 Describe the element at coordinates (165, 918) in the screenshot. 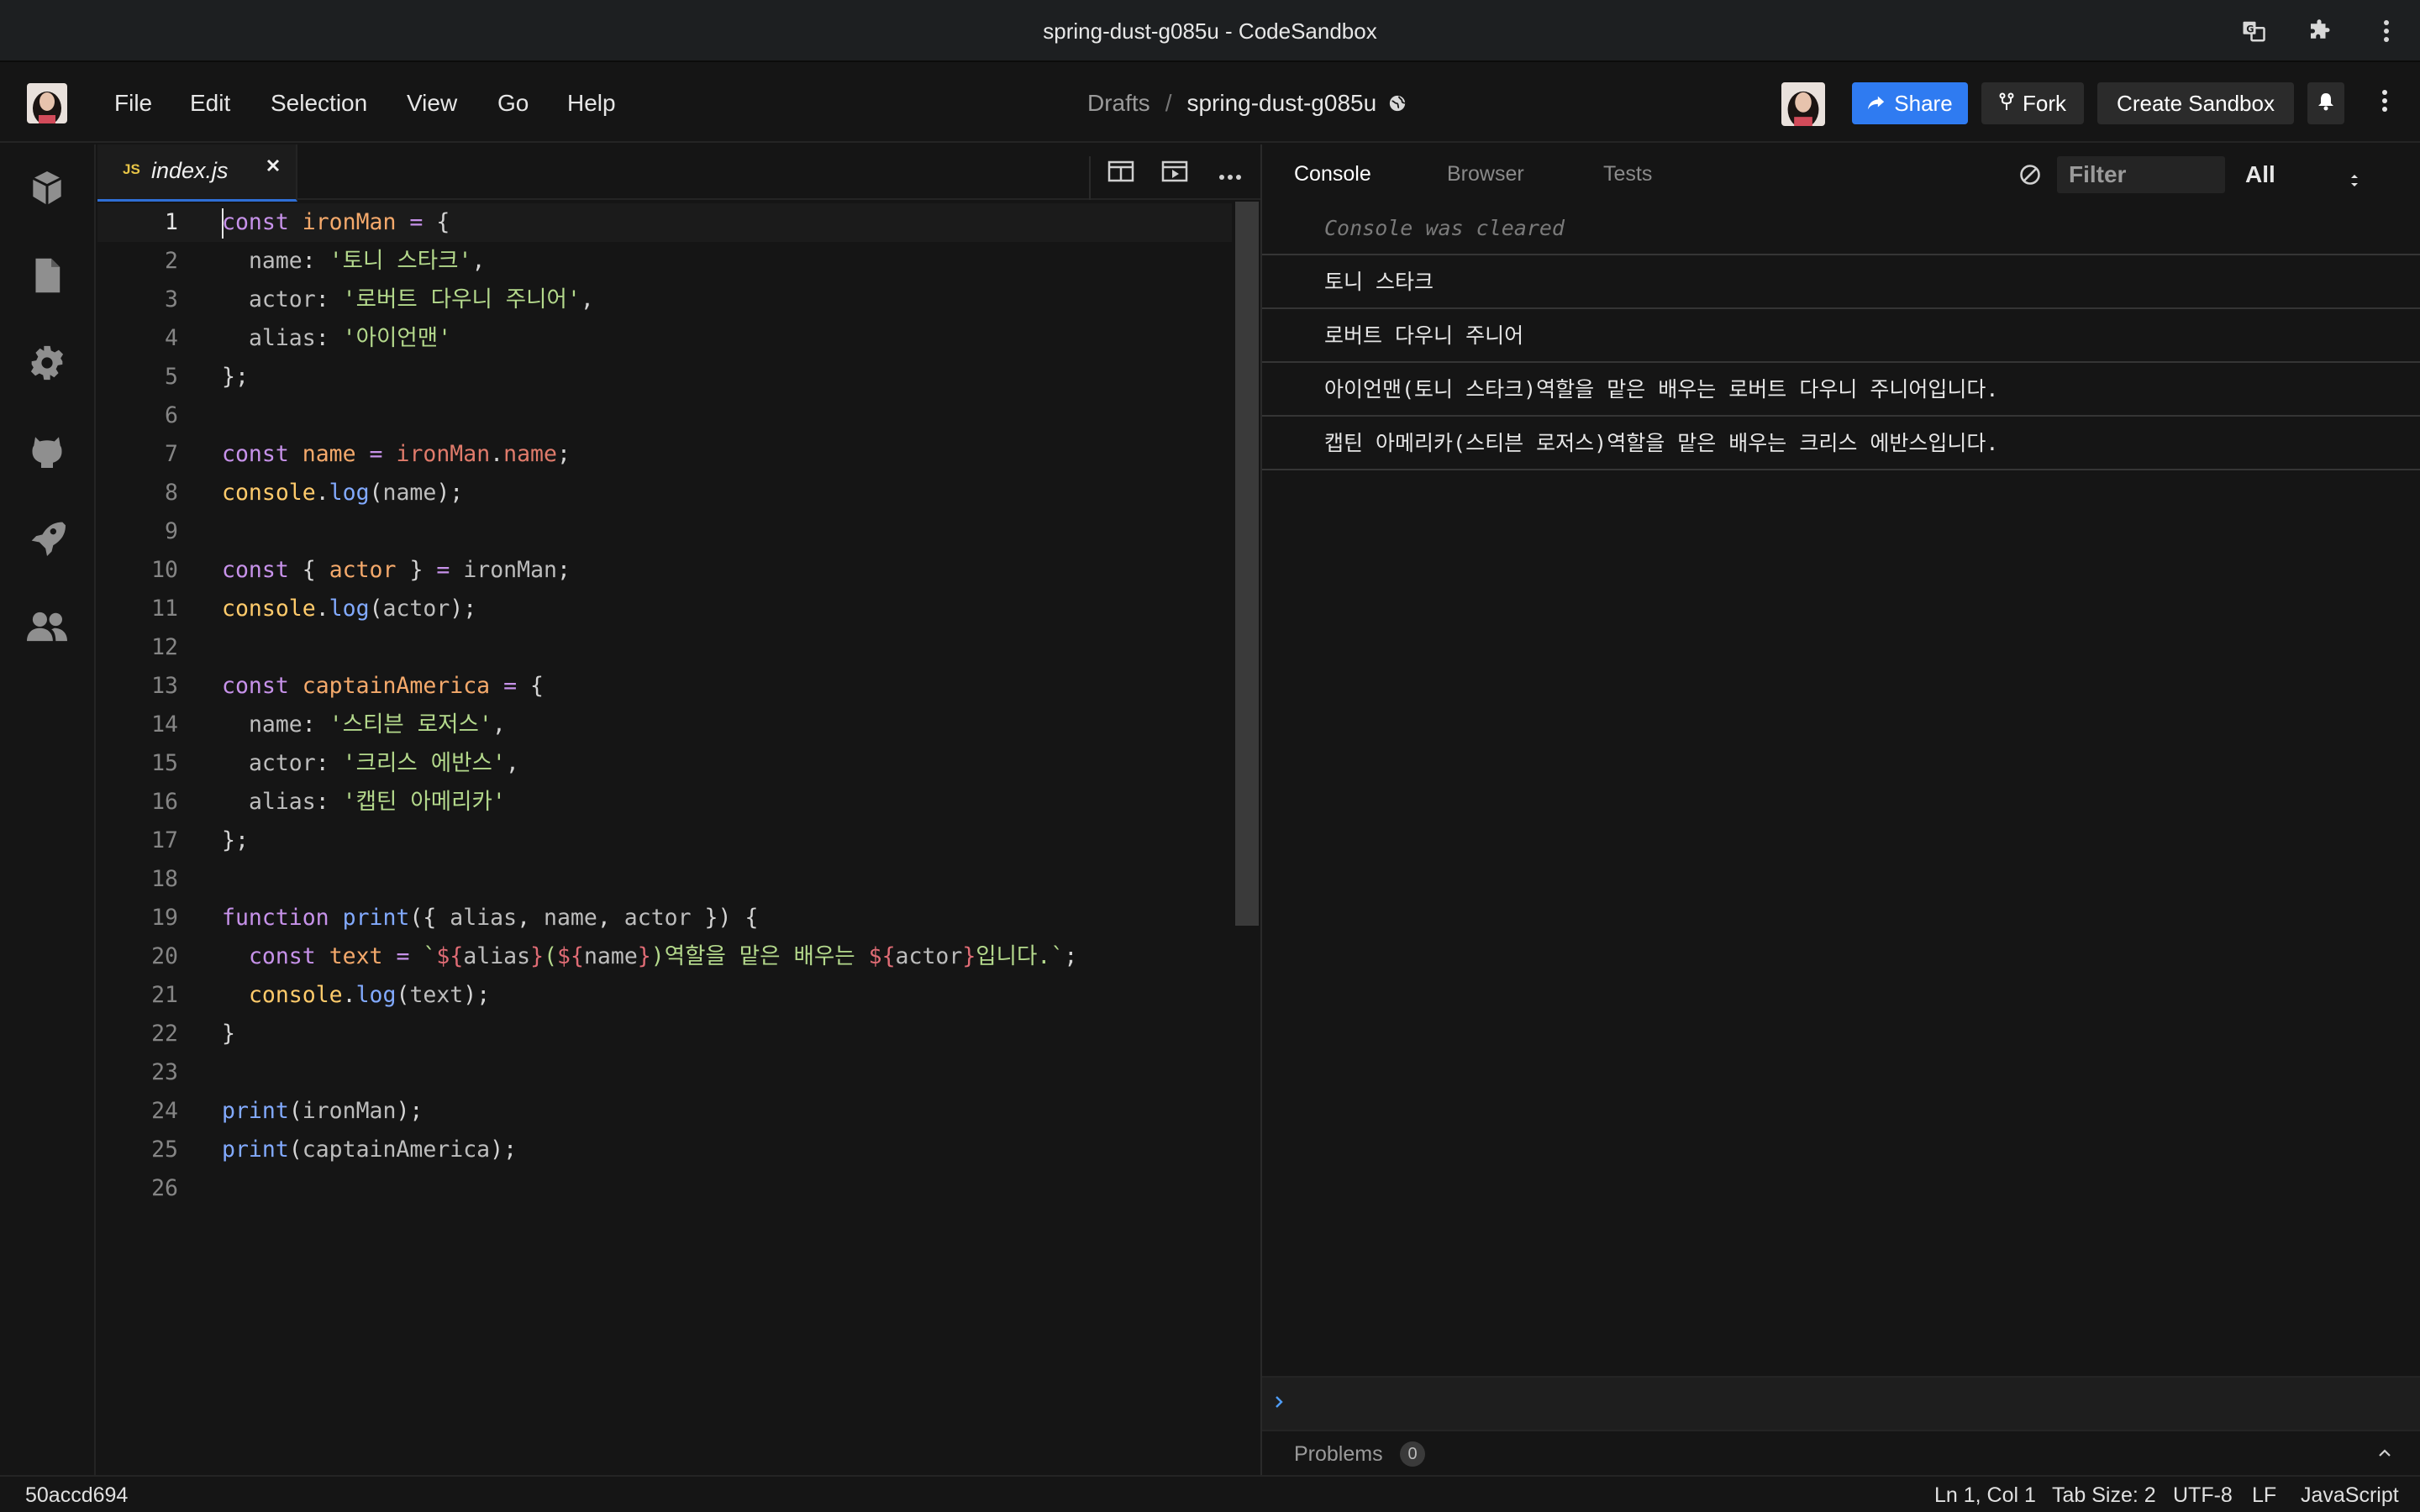

I see `line-number: 19` at that location.